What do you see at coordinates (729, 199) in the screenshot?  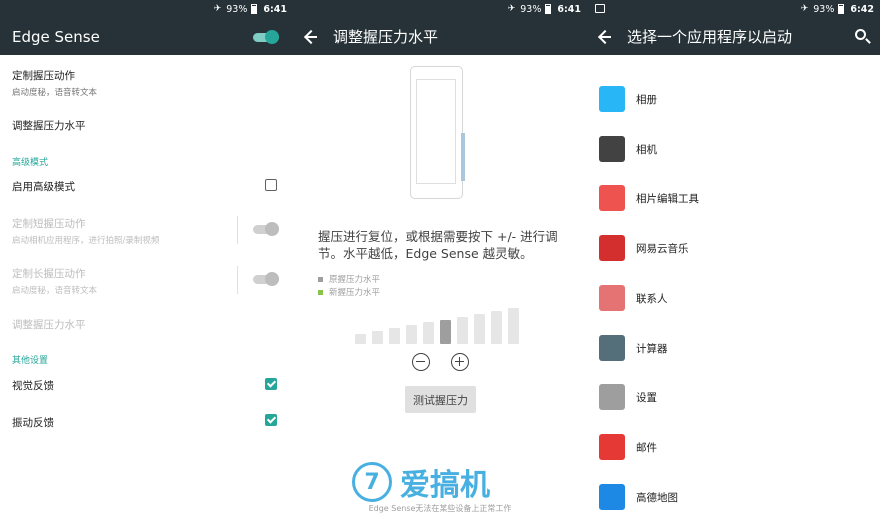 I see `app-list-item: 相片编辑工具` at bounding box center [729, 199].